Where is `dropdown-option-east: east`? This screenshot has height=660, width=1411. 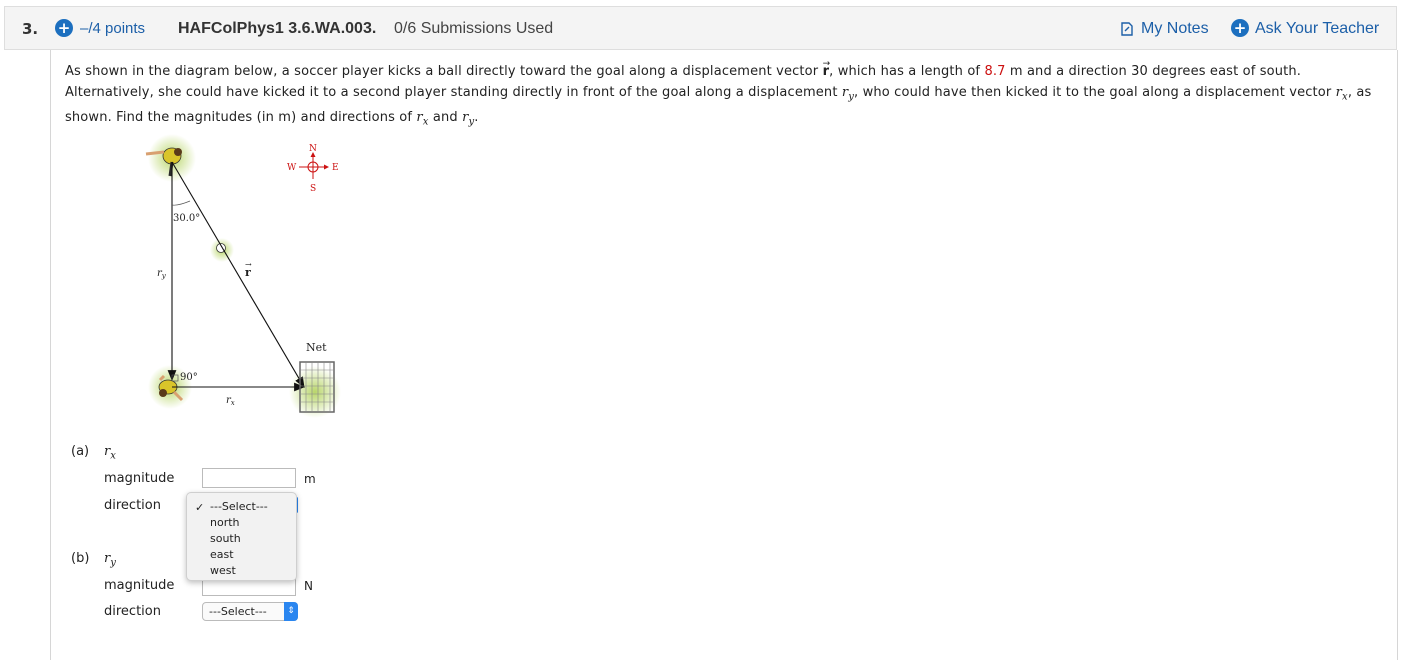
dropdown-option-east: east is located at coordinates (222, 554).